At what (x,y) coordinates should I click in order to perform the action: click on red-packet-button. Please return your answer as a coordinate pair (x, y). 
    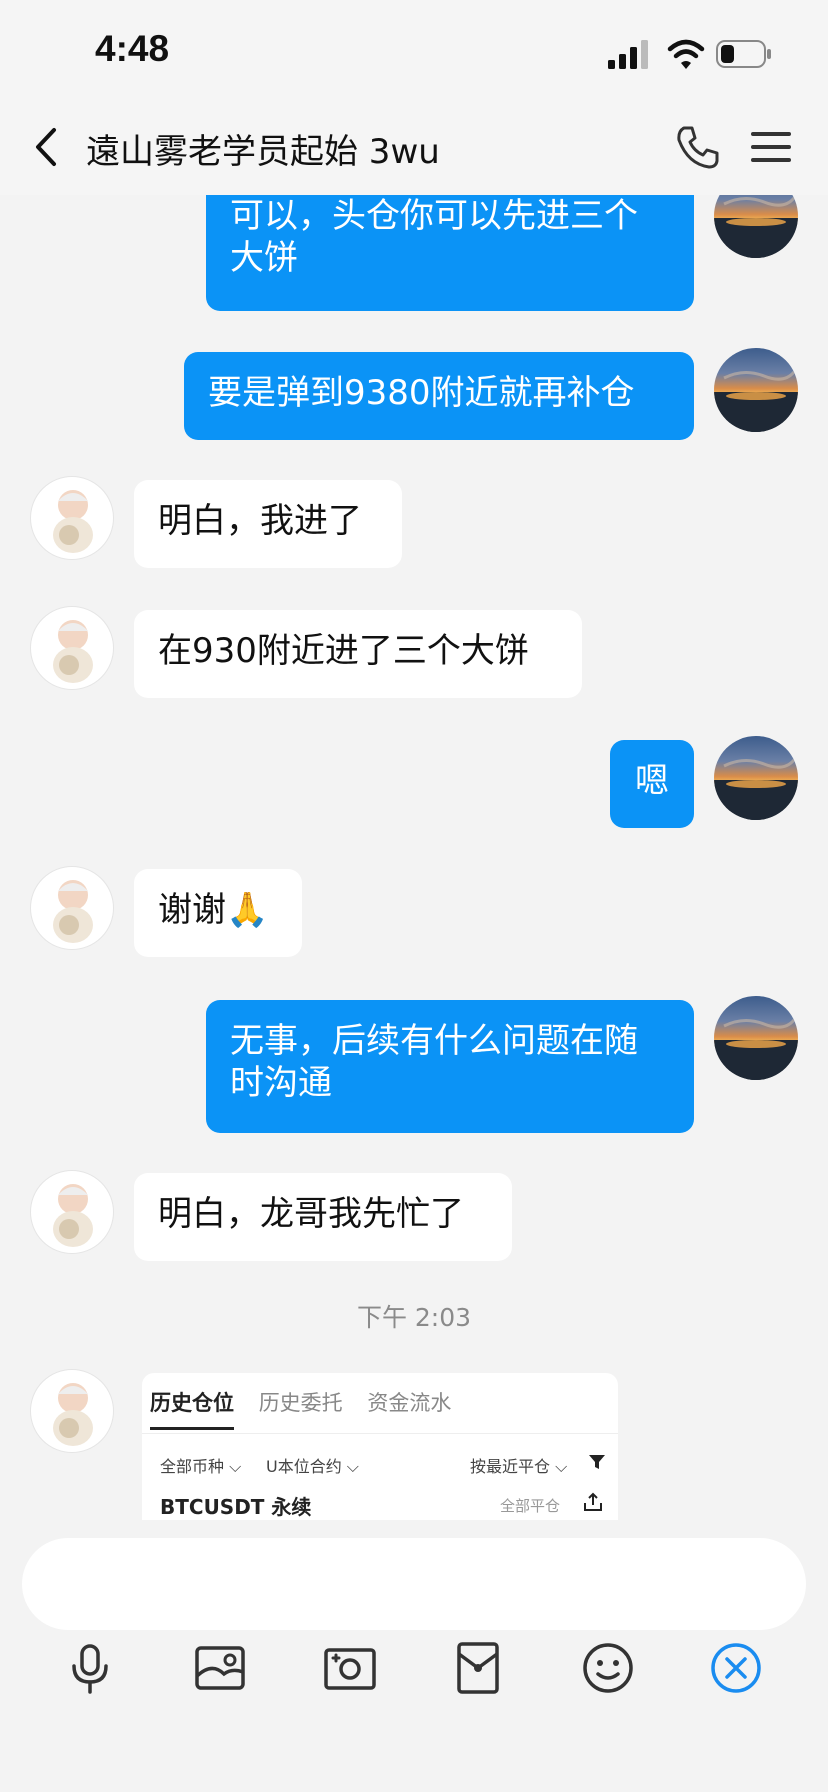
    Looking at the image, I should click on (478, 1668).